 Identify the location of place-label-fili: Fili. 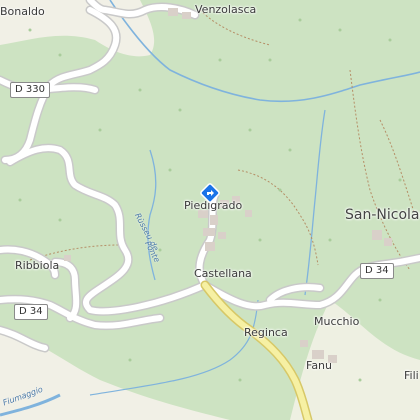
(411, 375).